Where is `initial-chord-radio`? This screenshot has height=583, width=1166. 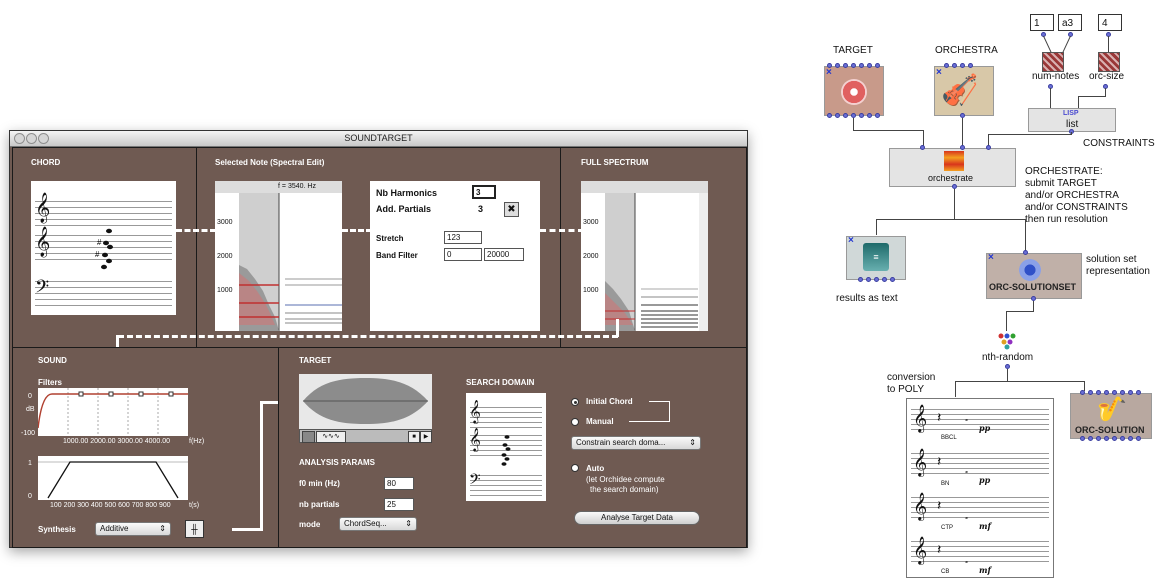
initial-chord-radio is located at coordinates (575, 402).